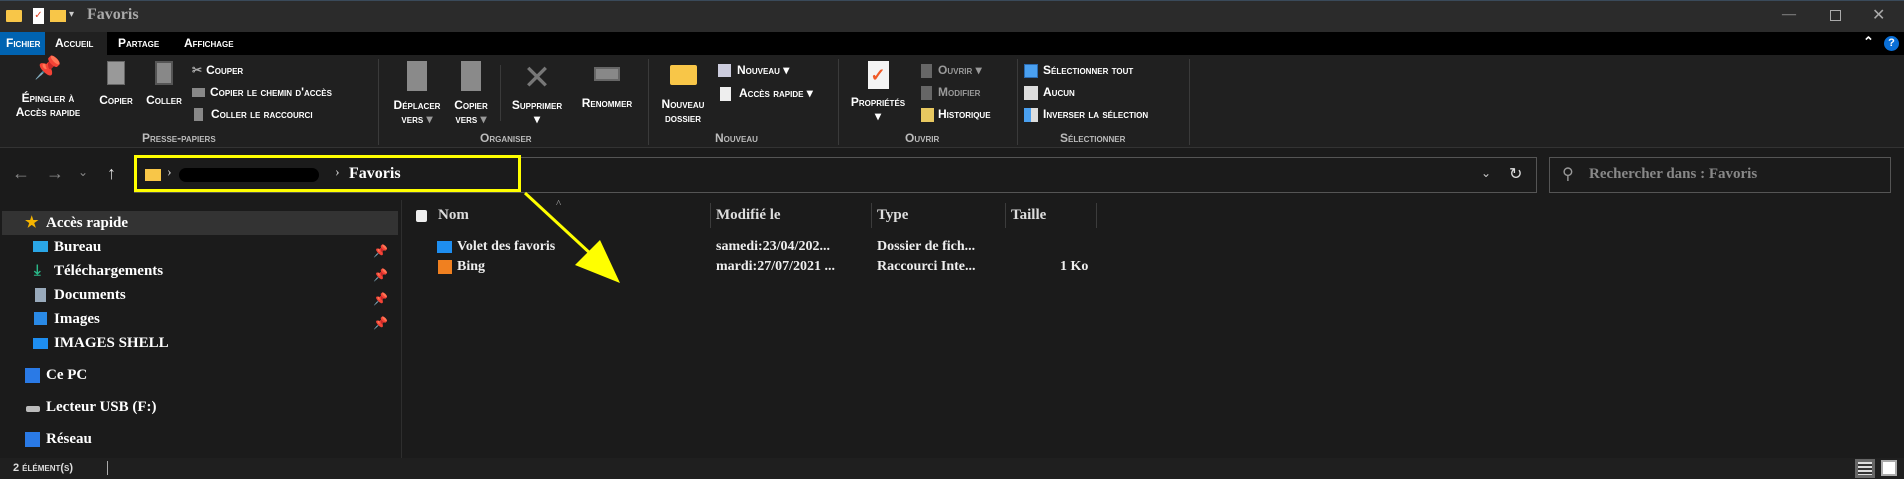 Image resolution: width=1904 pixels, height=479 pixels. I want to click on details-view-icon, so click(1865, 468).